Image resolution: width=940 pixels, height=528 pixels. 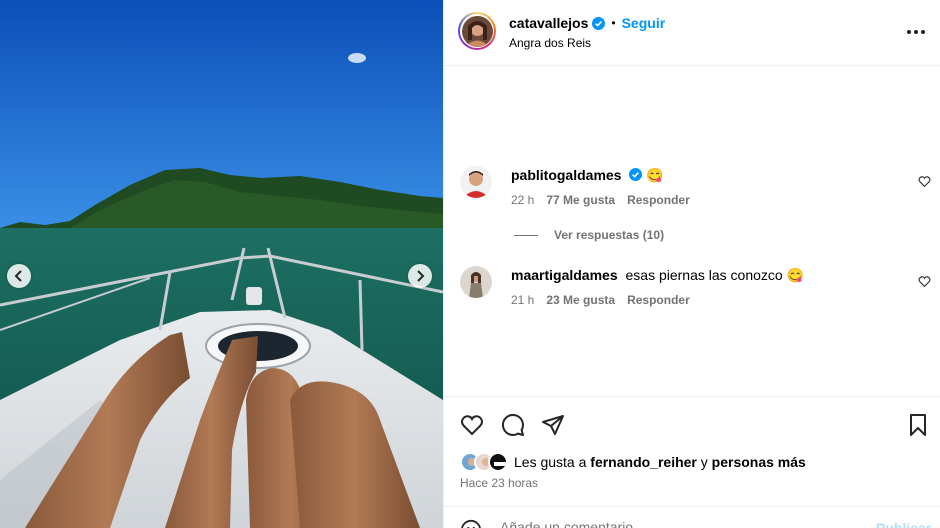 What do you see at coordinates (644, 23) in the screenshot?
I see `follow-button: Seguir` at bounding box center [644, 23].